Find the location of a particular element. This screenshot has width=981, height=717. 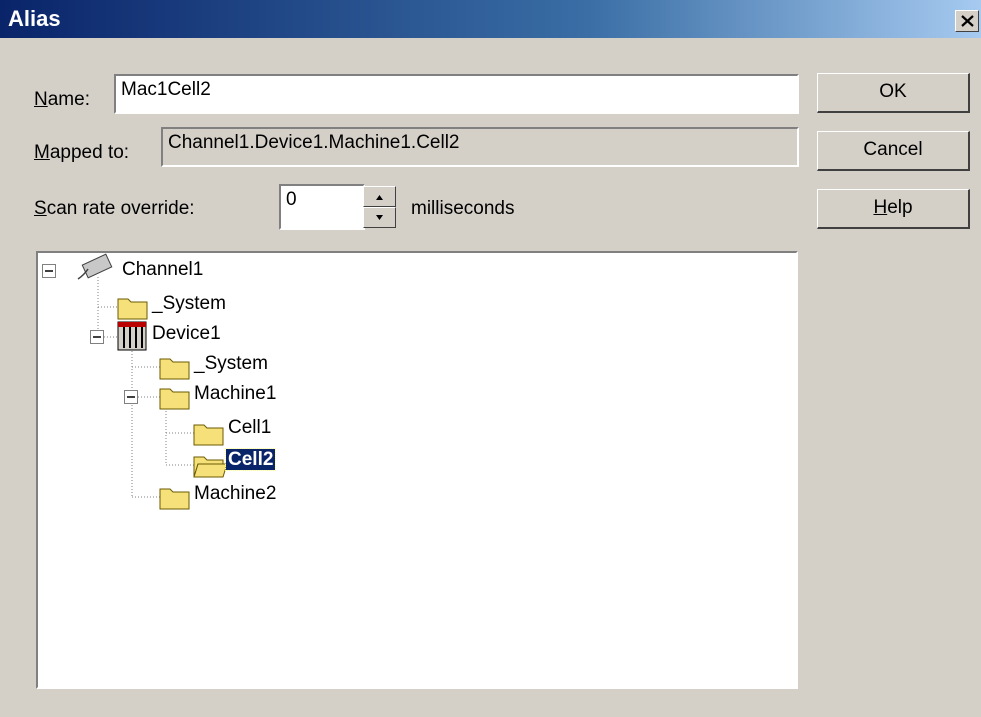

scan-rate-stepper is located at coordinates (379, 207).